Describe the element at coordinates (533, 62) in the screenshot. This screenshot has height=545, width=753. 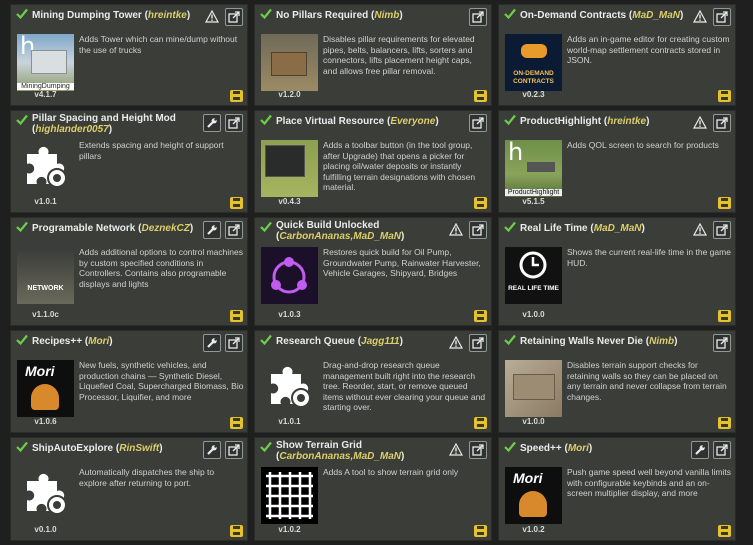
I see `contracts-thumbnail: ON-DEMAND CONTRACTS` at that location.